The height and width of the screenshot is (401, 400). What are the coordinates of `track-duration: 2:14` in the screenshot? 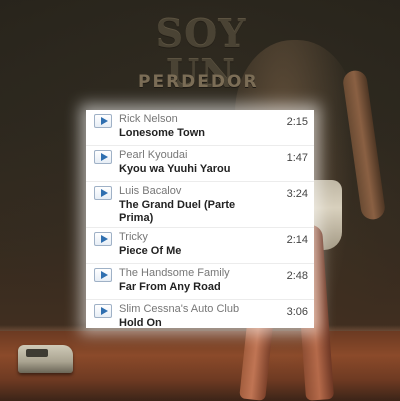 It's located at (297, 240).